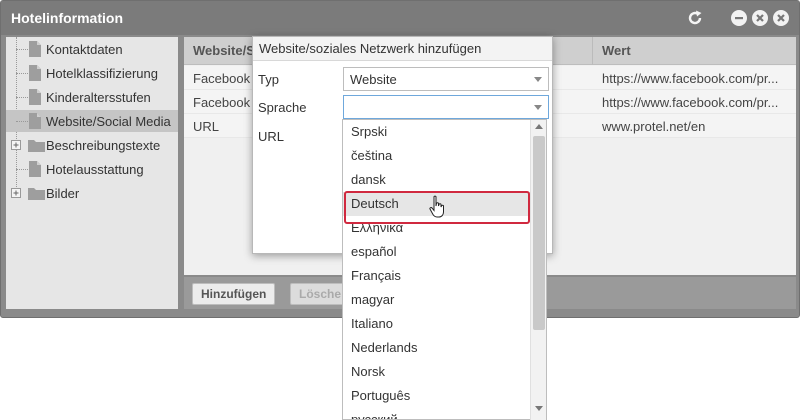 This screenshot has height=420, width=800. I want to click on tree-item-bilder: Bilder, so click(92, 193).